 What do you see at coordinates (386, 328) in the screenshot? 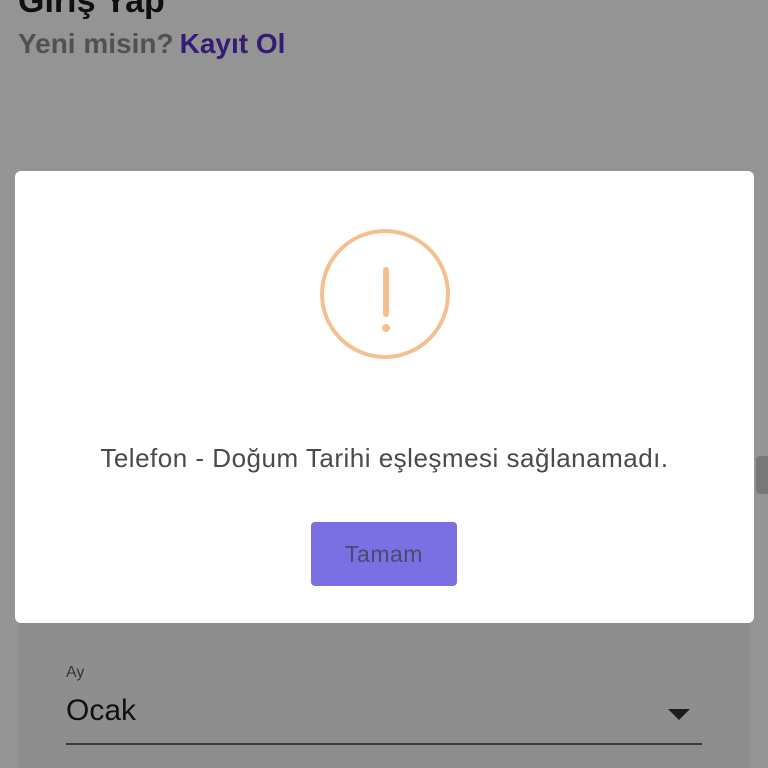
I see `exclamation-dot` at bounding box center [386, 328].